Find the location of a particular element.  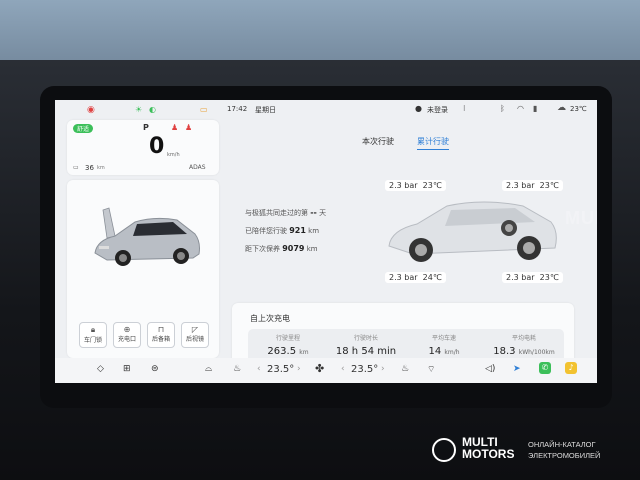

temp-right-up-icon: › is located at coordinates (383, 369).